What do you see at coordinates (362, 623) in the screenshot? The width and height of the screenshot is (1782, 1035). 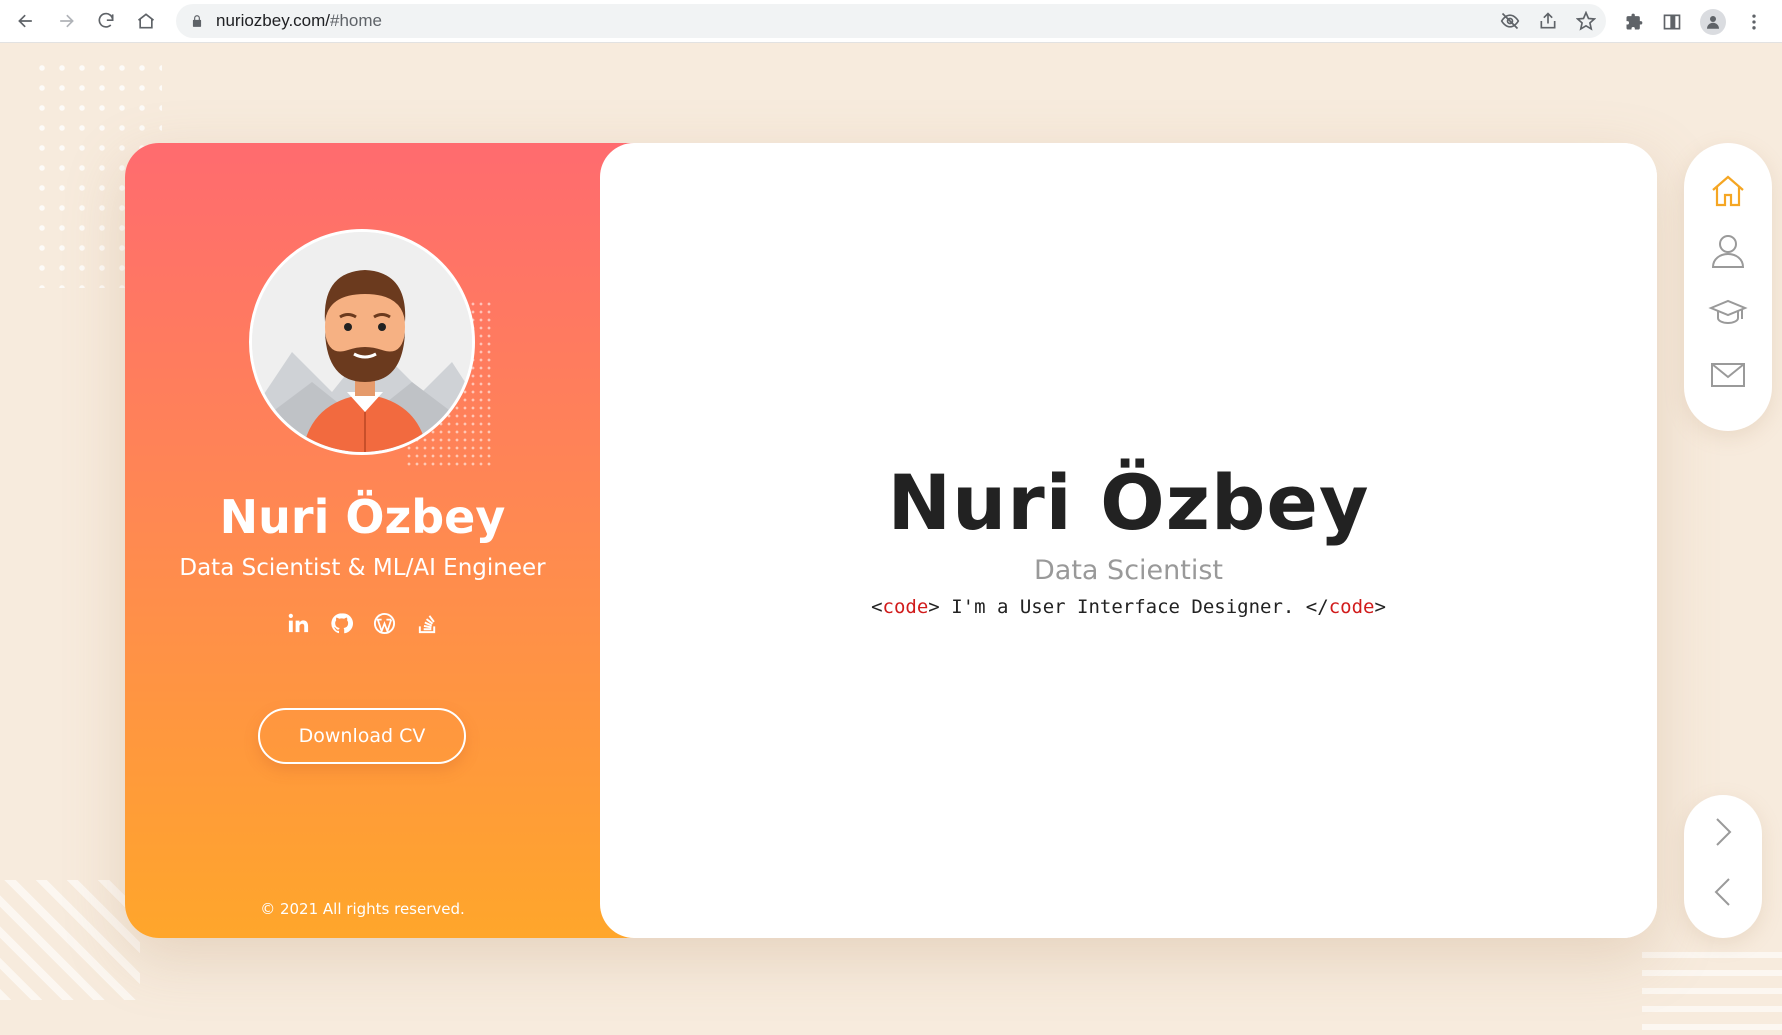 I see `social-links` at bounding box center [362, 623].